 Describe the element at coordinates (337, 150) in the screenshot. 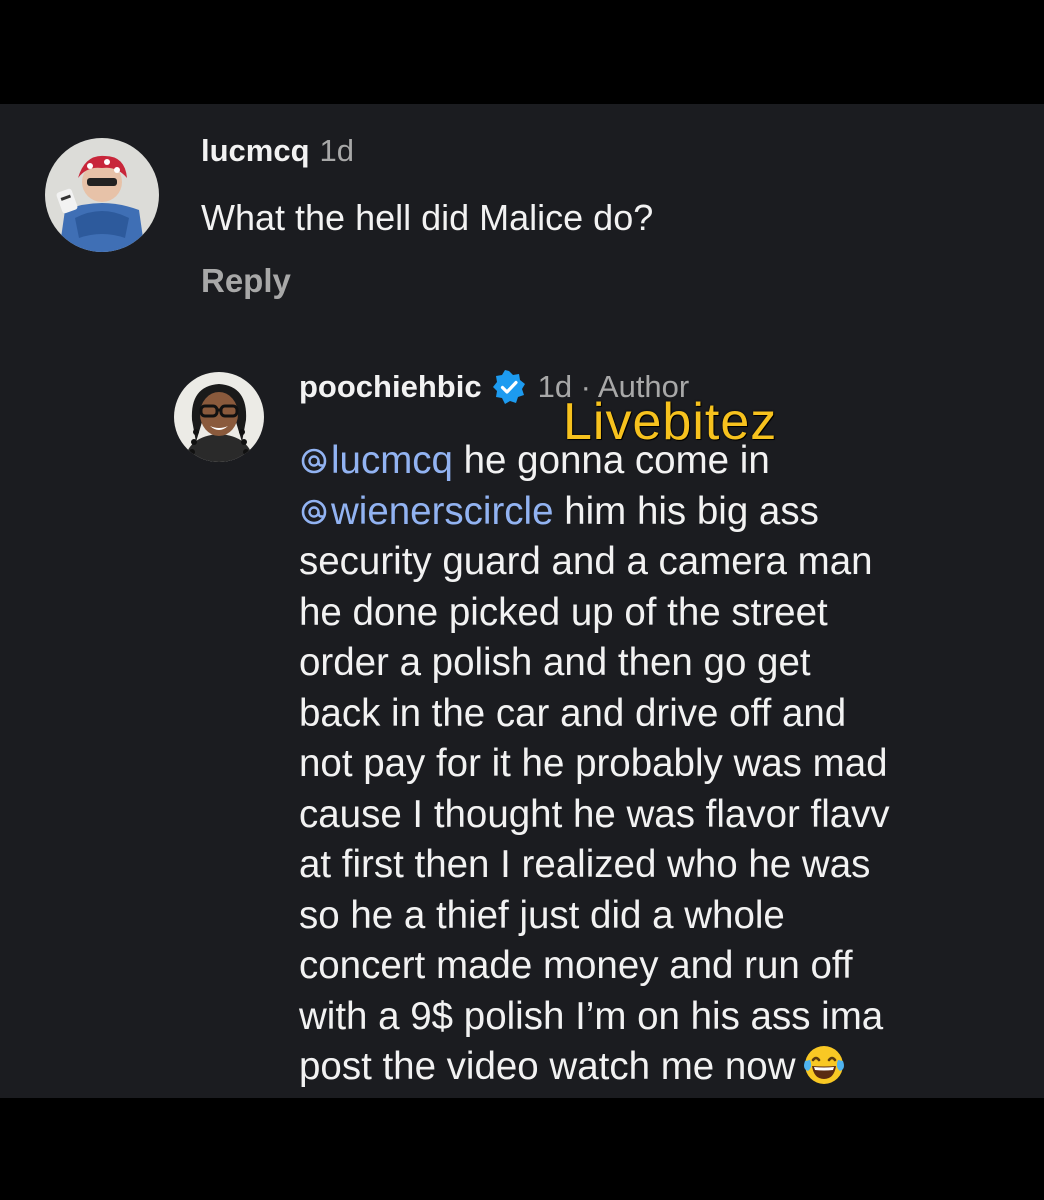

I see `timestamp: 1d` at that location.